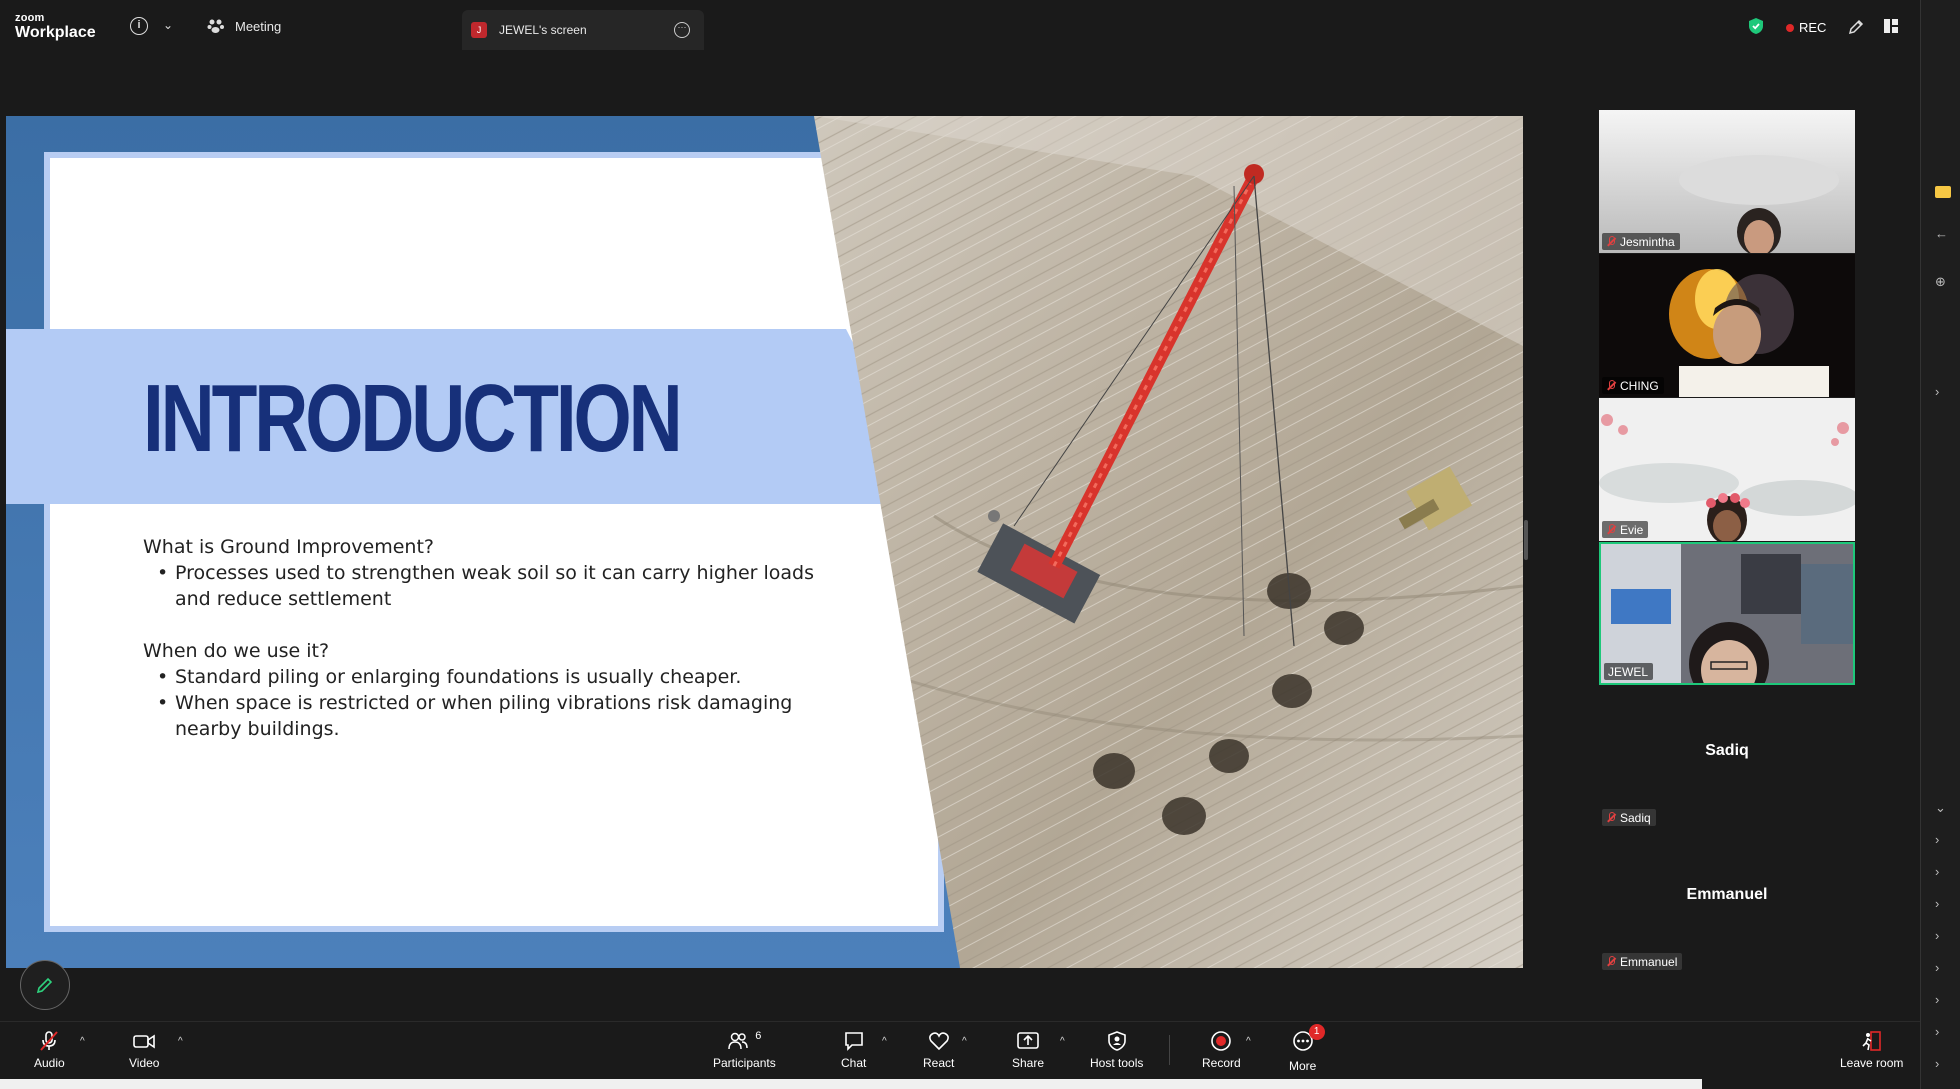  I want to click on participant-name-tile: Sadiq Sadiq, so click(1727, 757).